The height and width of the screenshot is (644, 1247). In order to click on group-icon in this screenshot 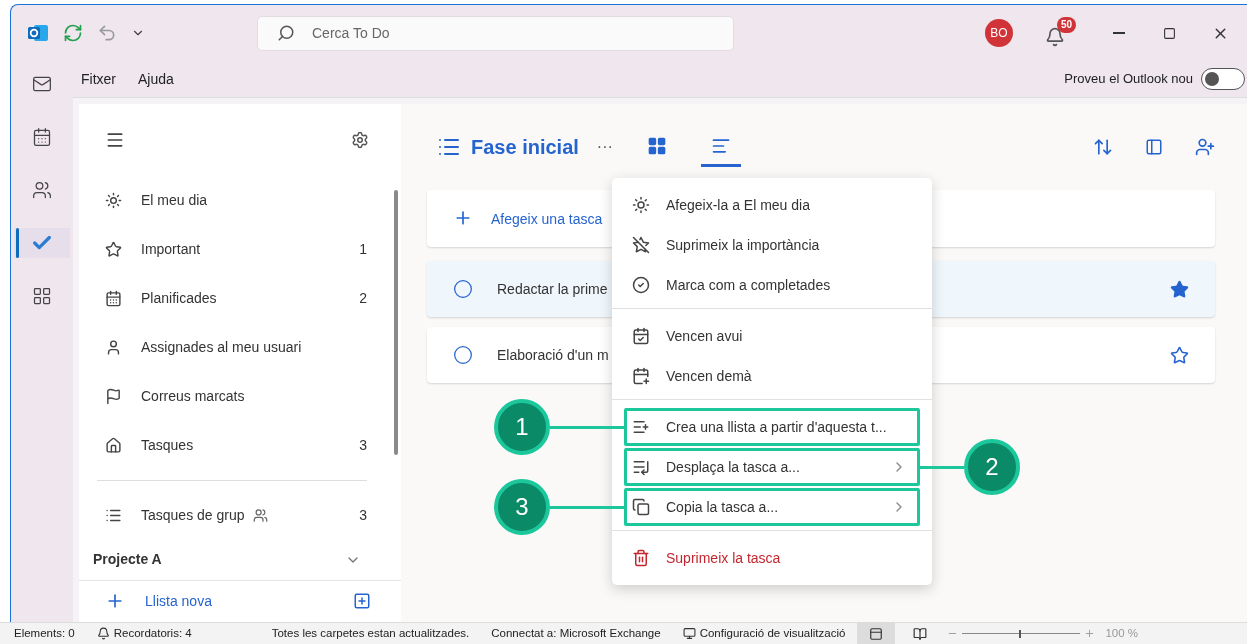, I will do `click(260, 515)`.